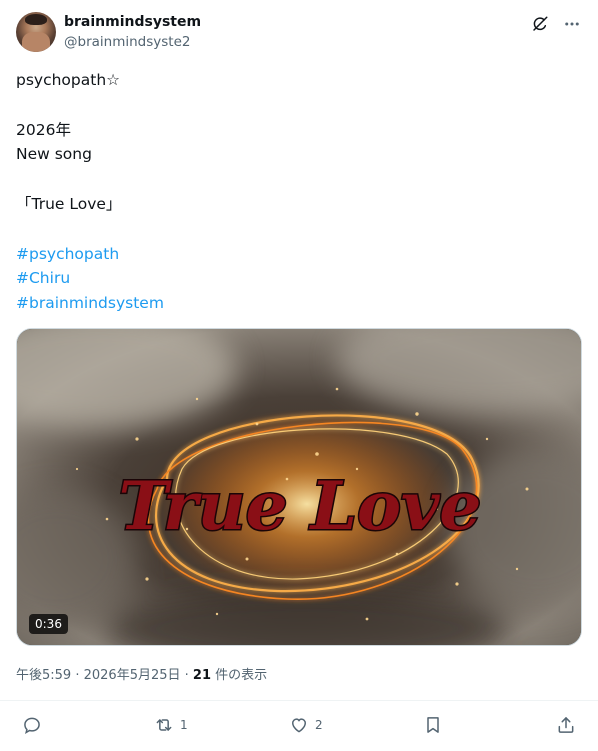 This screenshot has width=598, height=751. I want to click on bookmark-button, so click(433, 725).